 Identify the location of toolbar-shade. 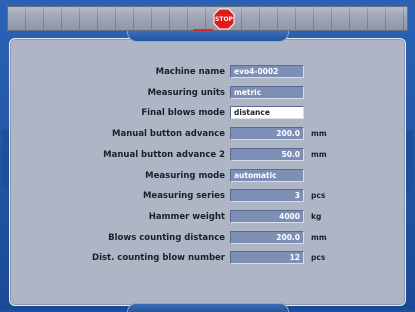
(207, 18).